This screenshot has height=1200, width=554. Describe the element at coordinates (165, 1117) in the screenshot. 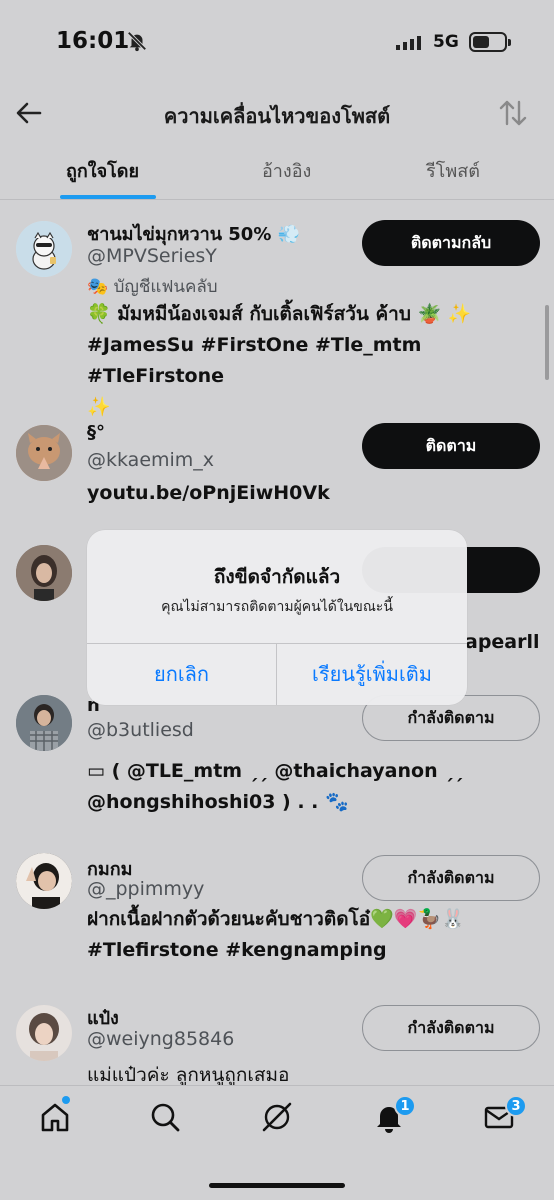

I see `search-icon` at that location.